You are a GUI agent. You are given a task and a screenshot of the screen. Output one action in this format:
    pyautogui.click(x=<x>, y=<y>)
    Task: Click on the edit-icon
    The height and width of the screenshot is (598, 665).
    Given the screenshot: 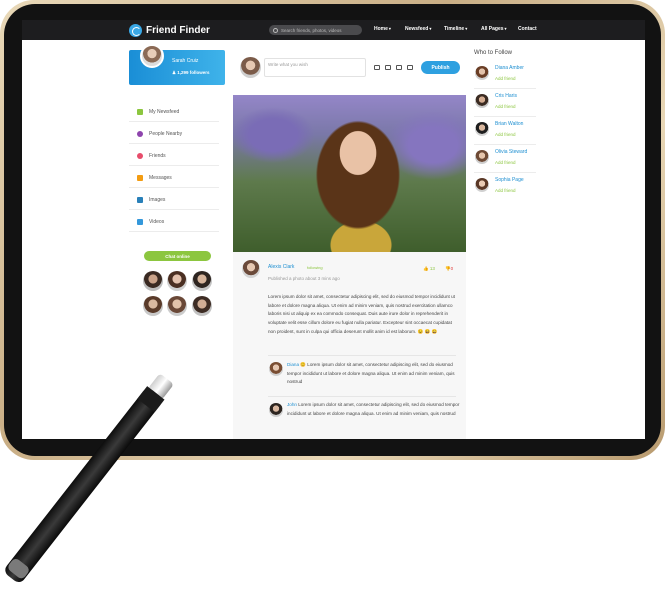 What is the action you would take?
    pyautogui.click(x=377, y=67)
    